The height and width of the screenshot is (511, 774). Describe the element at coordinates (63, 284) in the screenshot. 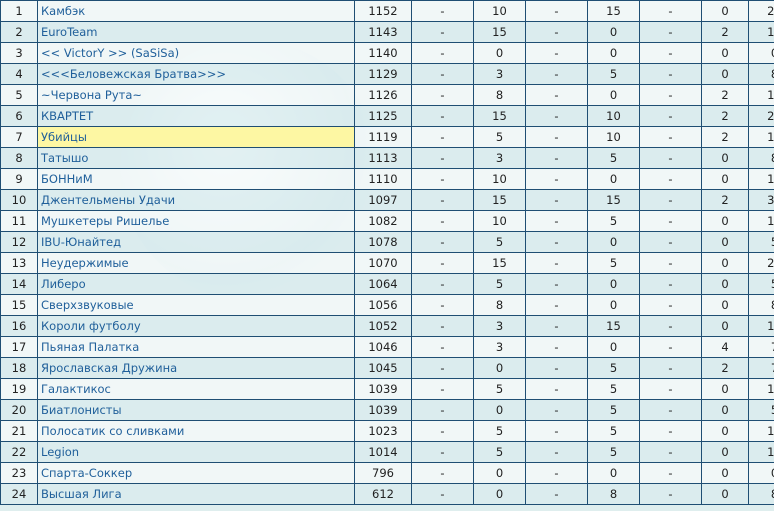

I see `team-link: Либеро` at that location.